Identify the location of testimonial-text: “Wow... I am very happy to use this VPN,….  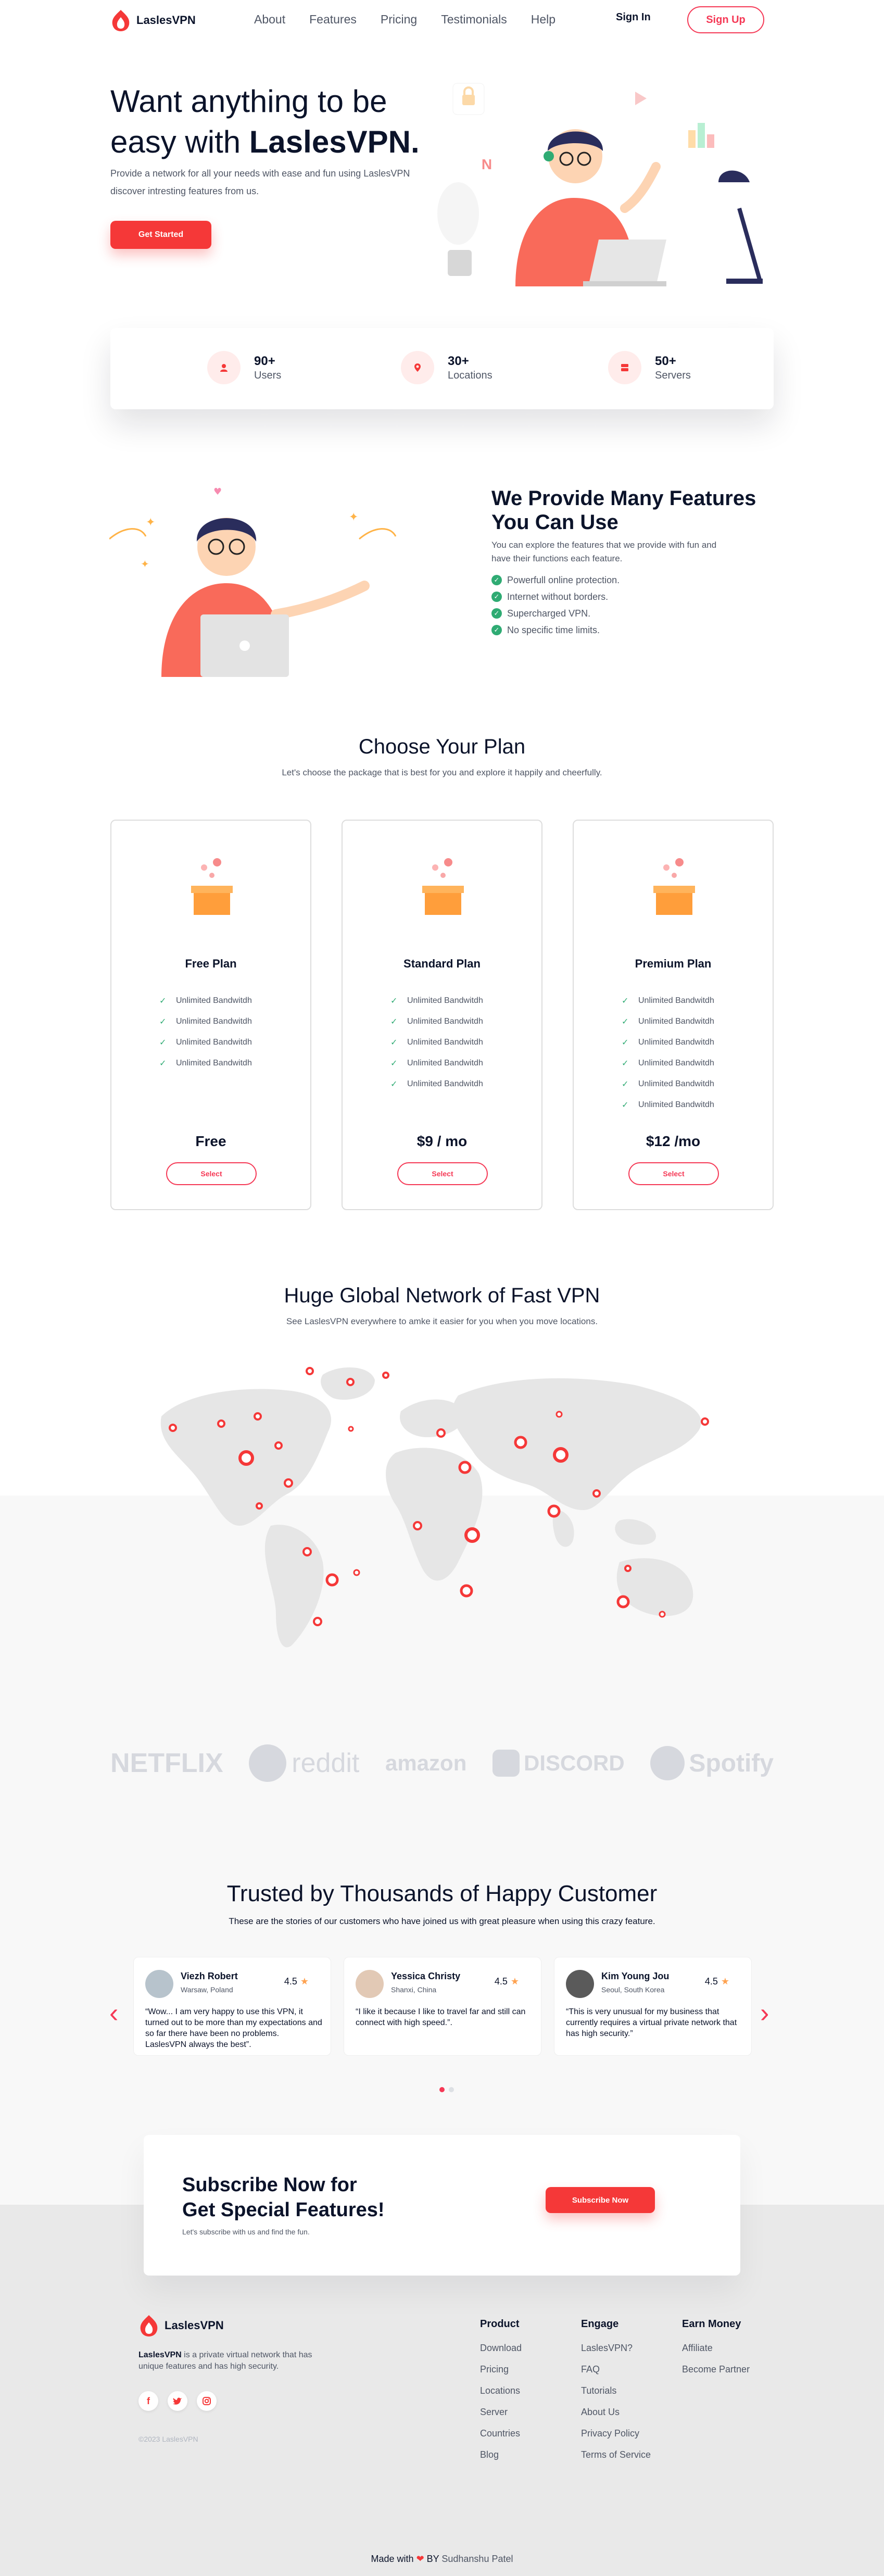
(234, 2028).